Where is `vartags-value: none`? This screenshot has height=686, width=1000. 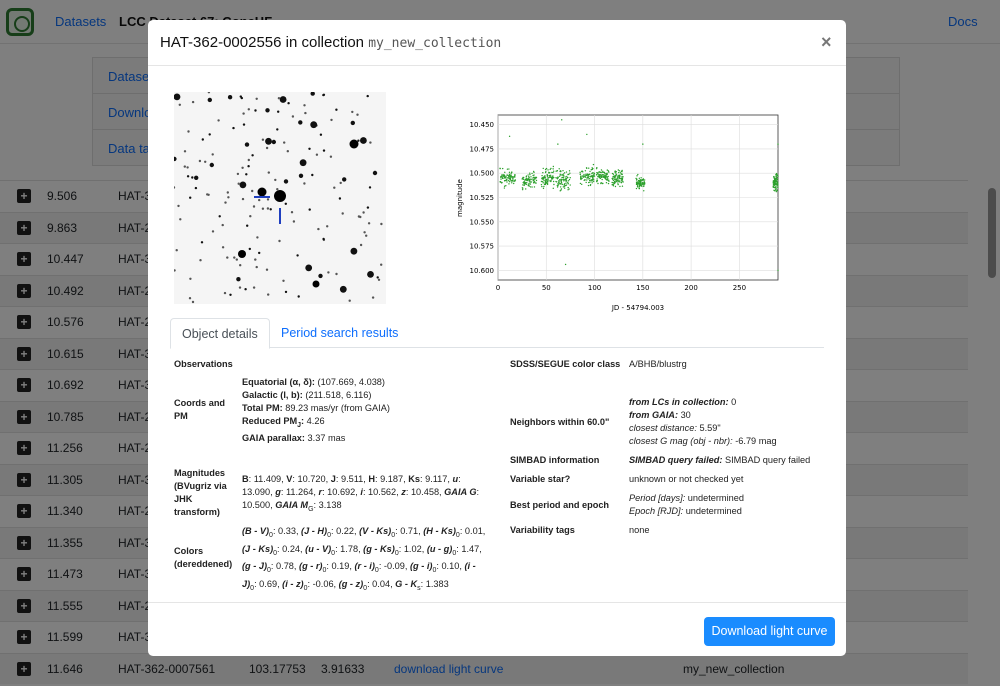
vartags-value: none is located at coordinates (639, 530).